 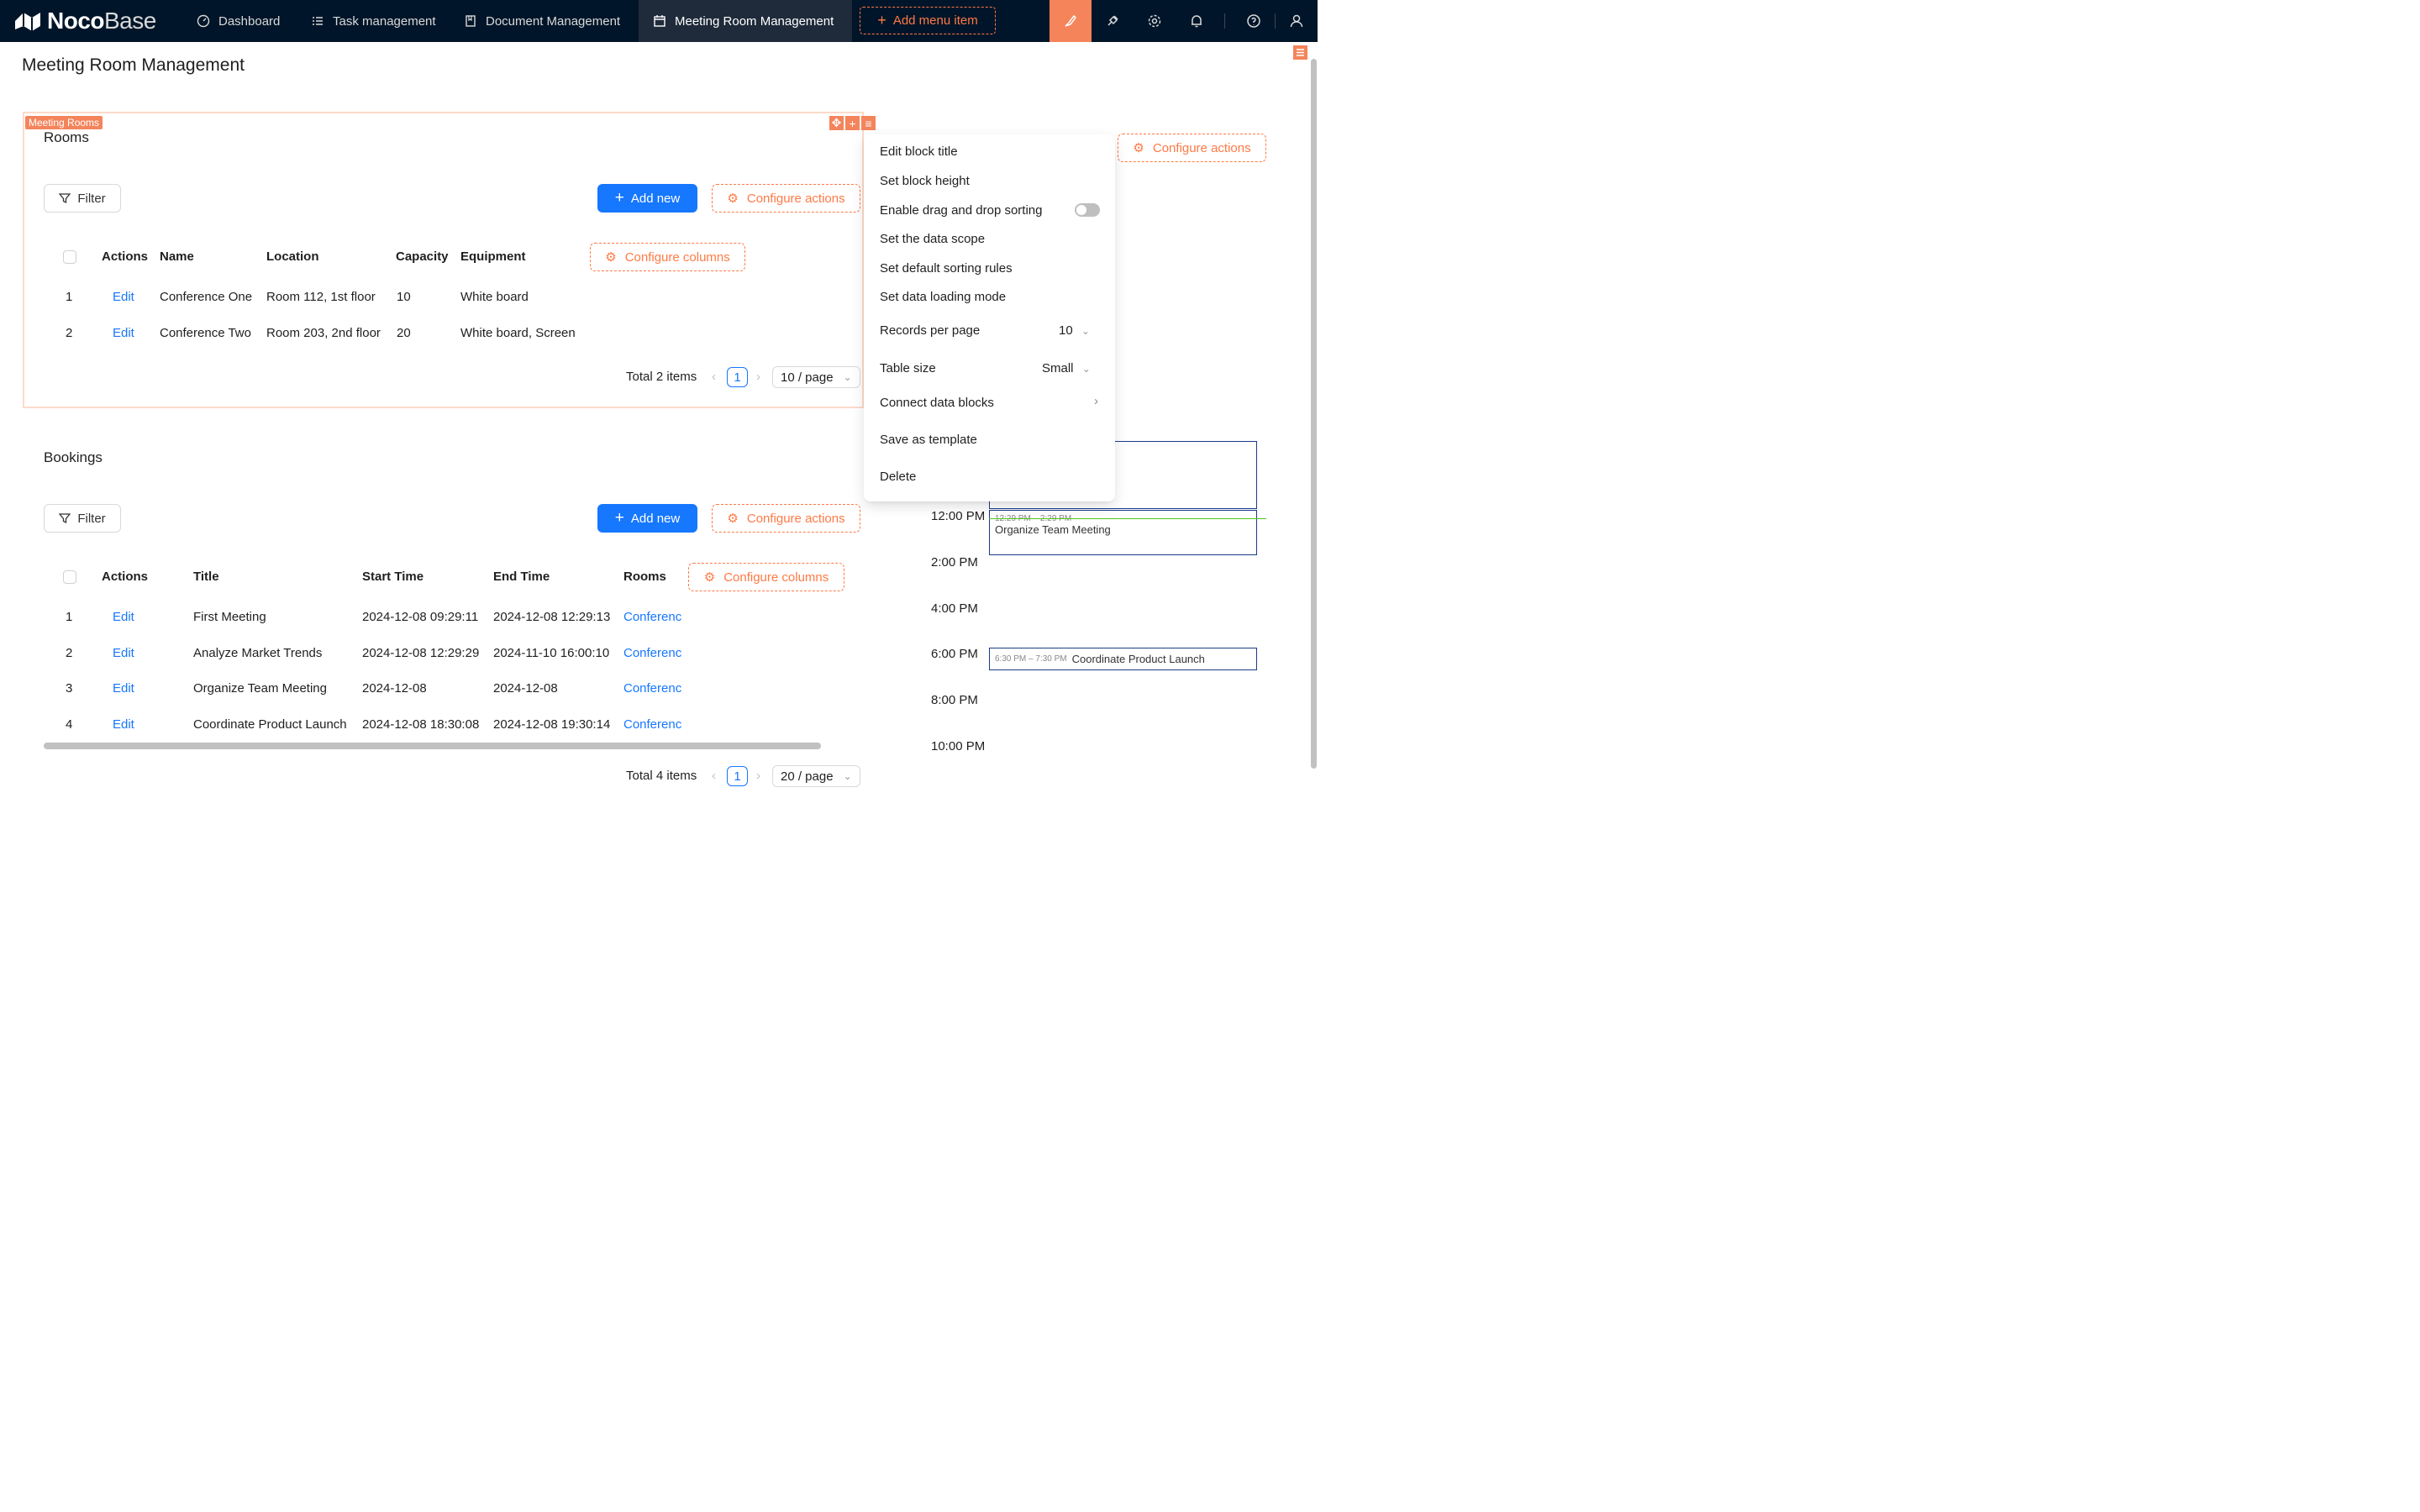 I want to click on calendar-time-label: 2:00 PM, so click(x=955, y=562).